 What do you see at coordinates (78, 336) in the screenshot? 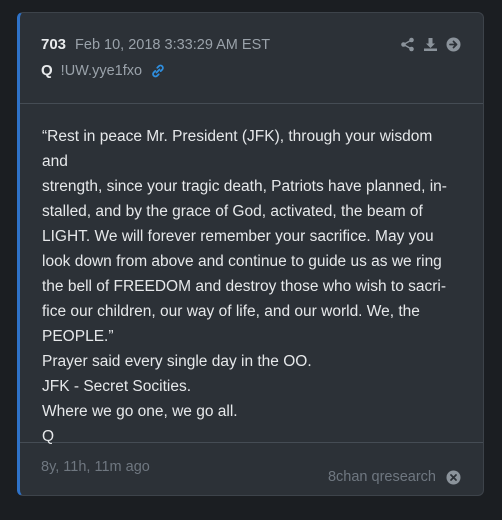
I see `body-line: PEOPLE.”` at bounding box center [78, 336].